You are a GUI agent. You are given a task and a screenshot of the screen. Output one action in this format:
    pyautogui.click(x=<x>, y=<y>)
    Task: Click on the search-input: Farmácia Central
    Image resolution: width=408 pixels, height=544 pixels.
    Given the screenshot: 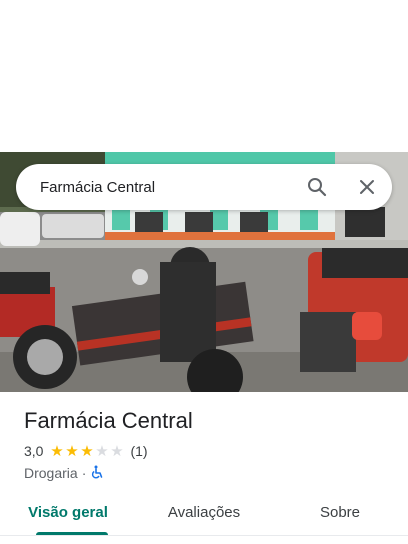 What is the action you would take?
    pyautogui.click(x=161, y=187)
    